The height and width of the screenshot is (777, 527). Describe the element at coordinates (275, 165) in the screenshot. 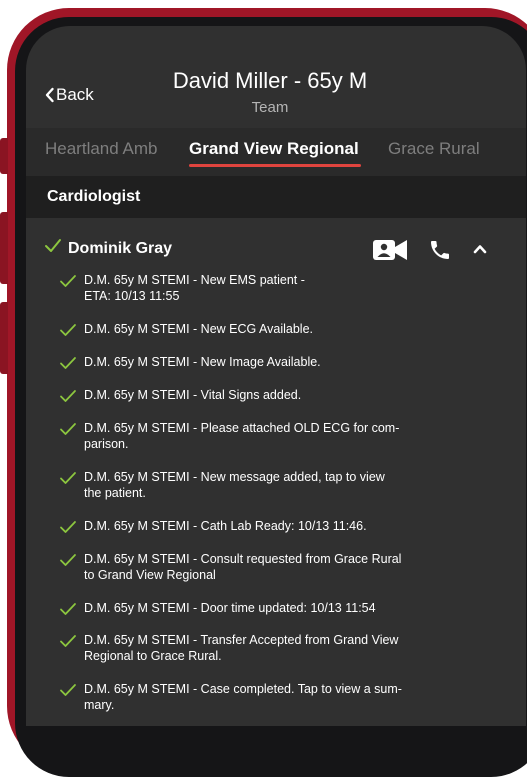

I see `active-tab-indicator` at that location.